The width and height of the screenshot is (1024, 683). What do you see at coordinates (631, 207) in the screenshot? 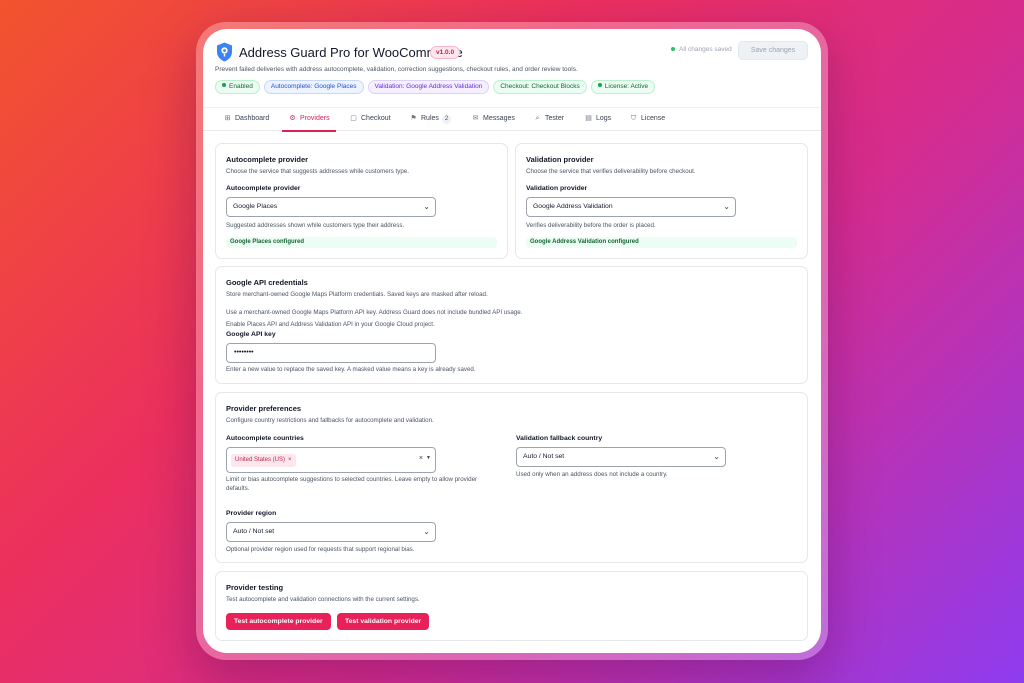
I see `validation-provider-select: Google Address Validation ⌄` at bounding box center [631, 207].